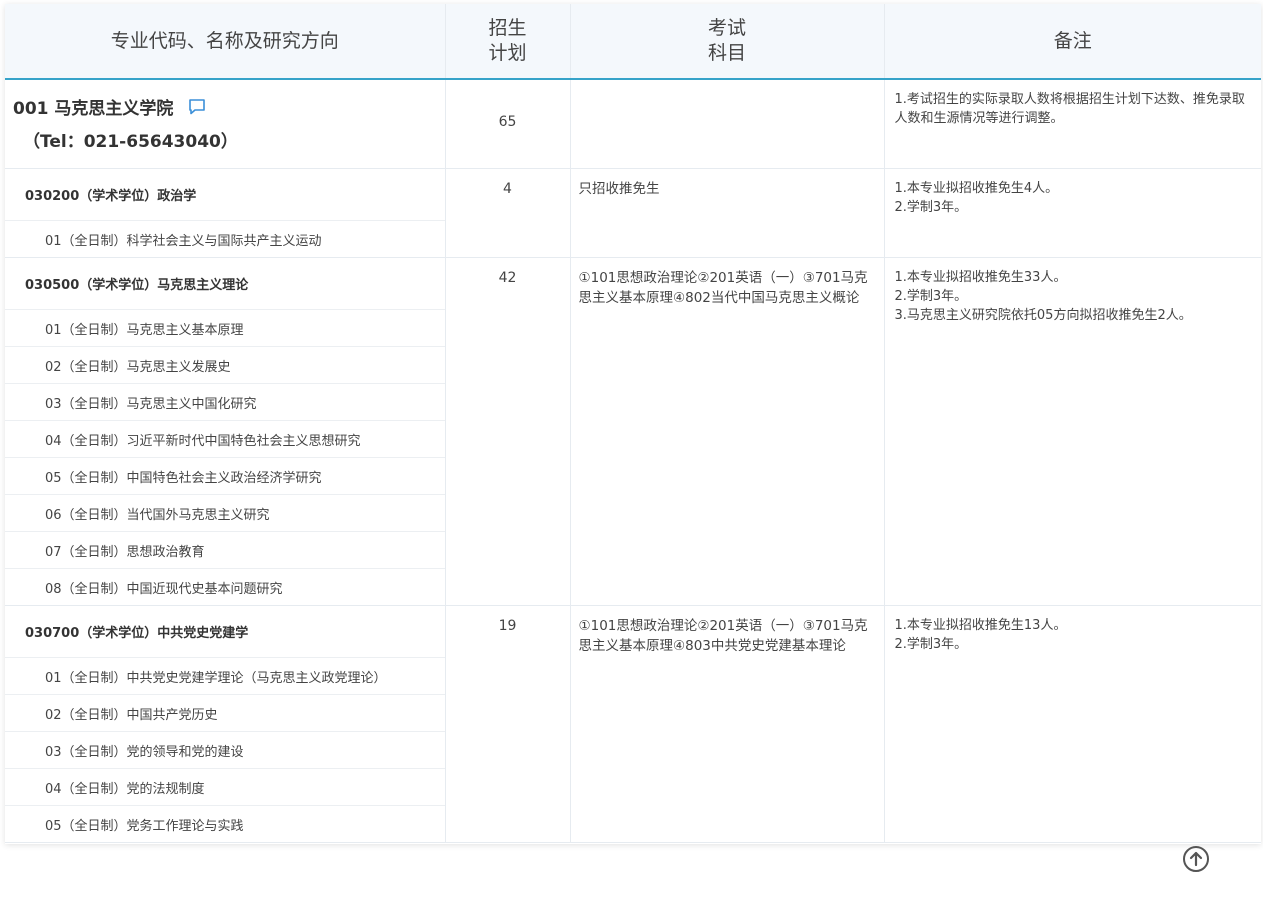  Describe the element at coordinates (508, 724) in the screenshot. I see `major-plan: 19` at that location.